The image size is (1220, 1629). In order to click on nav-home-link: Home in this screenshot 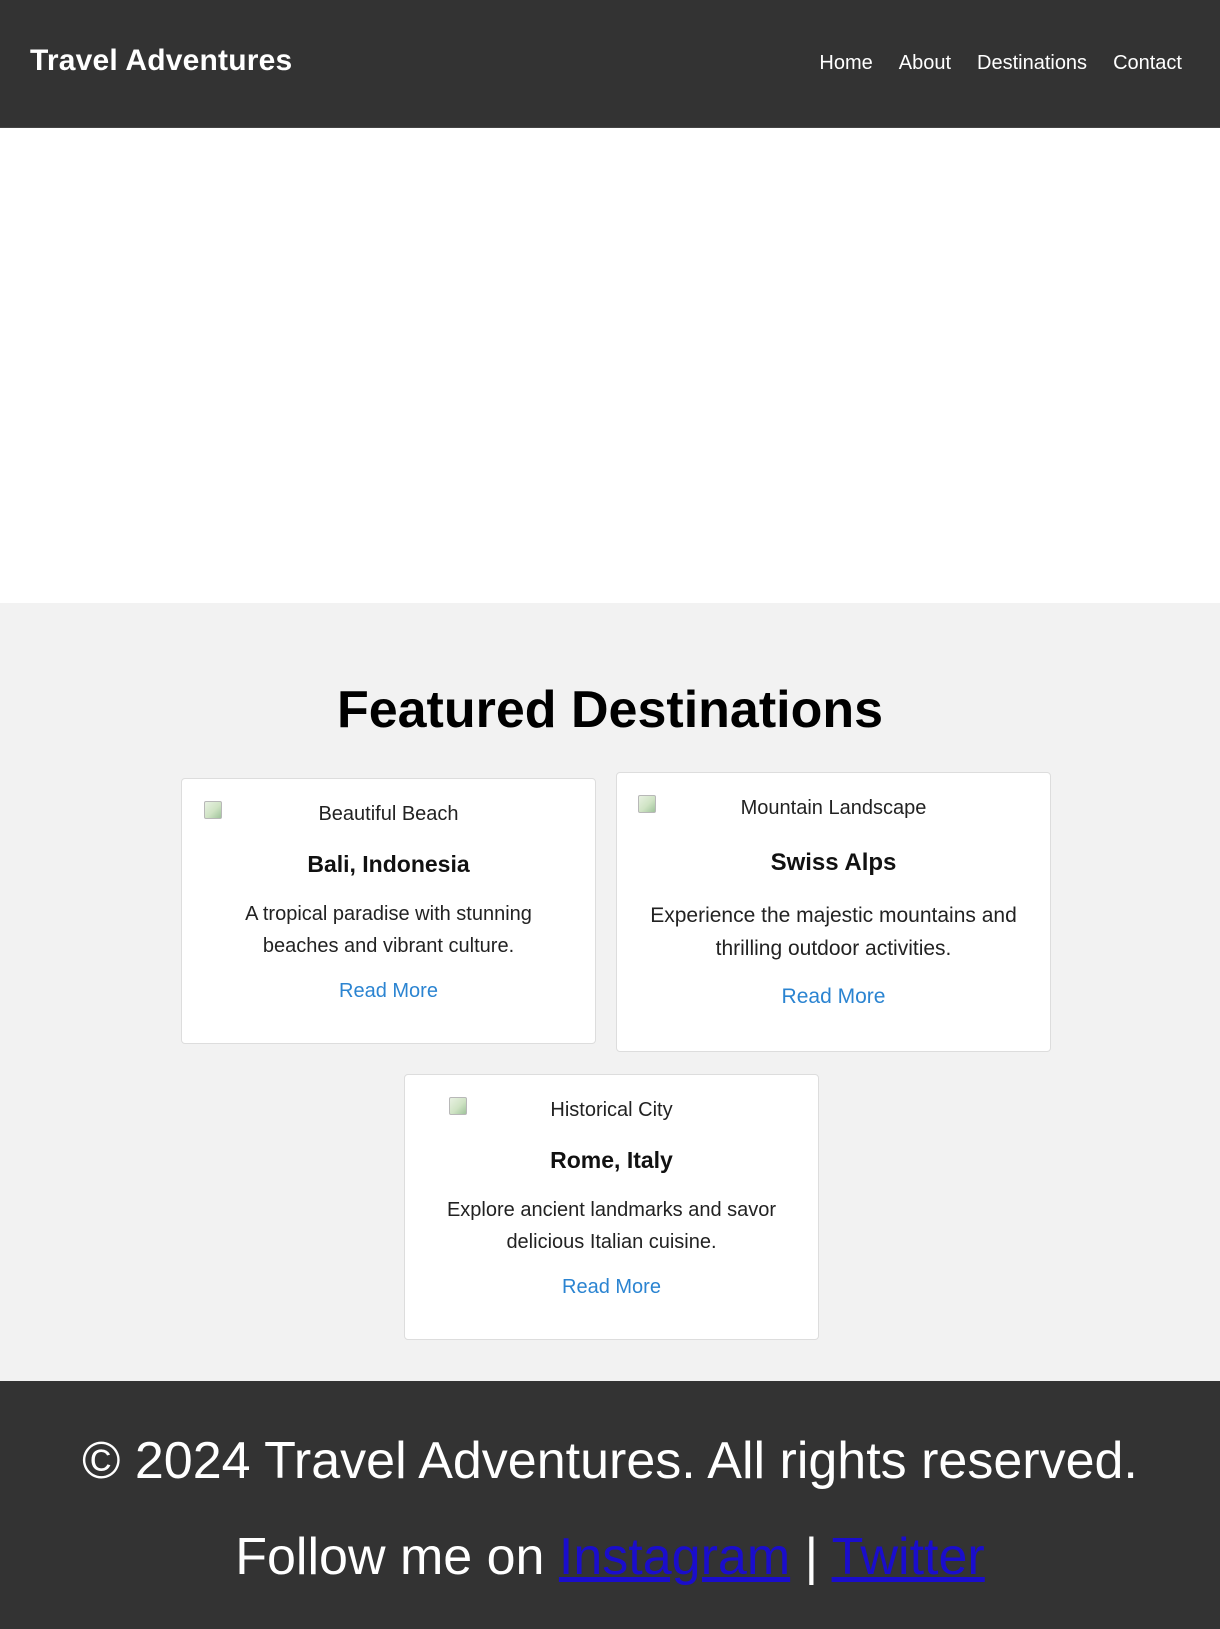, I will do `click(845, 63)`.